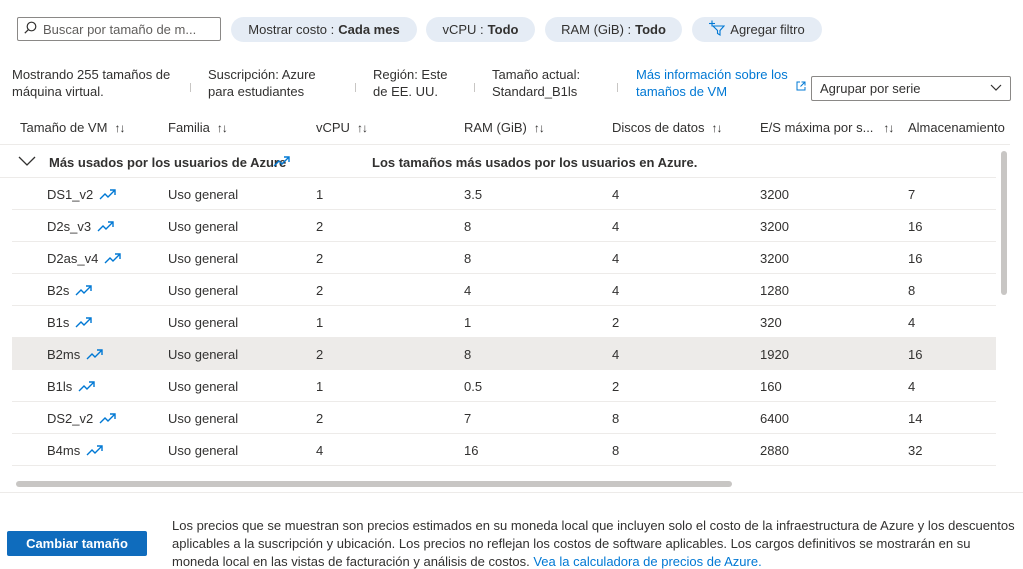 The height and width of the screenshot is (569, 1023). I want to click on column-header-data-disks: Discos de datos ↑↓, so click(667, 127).